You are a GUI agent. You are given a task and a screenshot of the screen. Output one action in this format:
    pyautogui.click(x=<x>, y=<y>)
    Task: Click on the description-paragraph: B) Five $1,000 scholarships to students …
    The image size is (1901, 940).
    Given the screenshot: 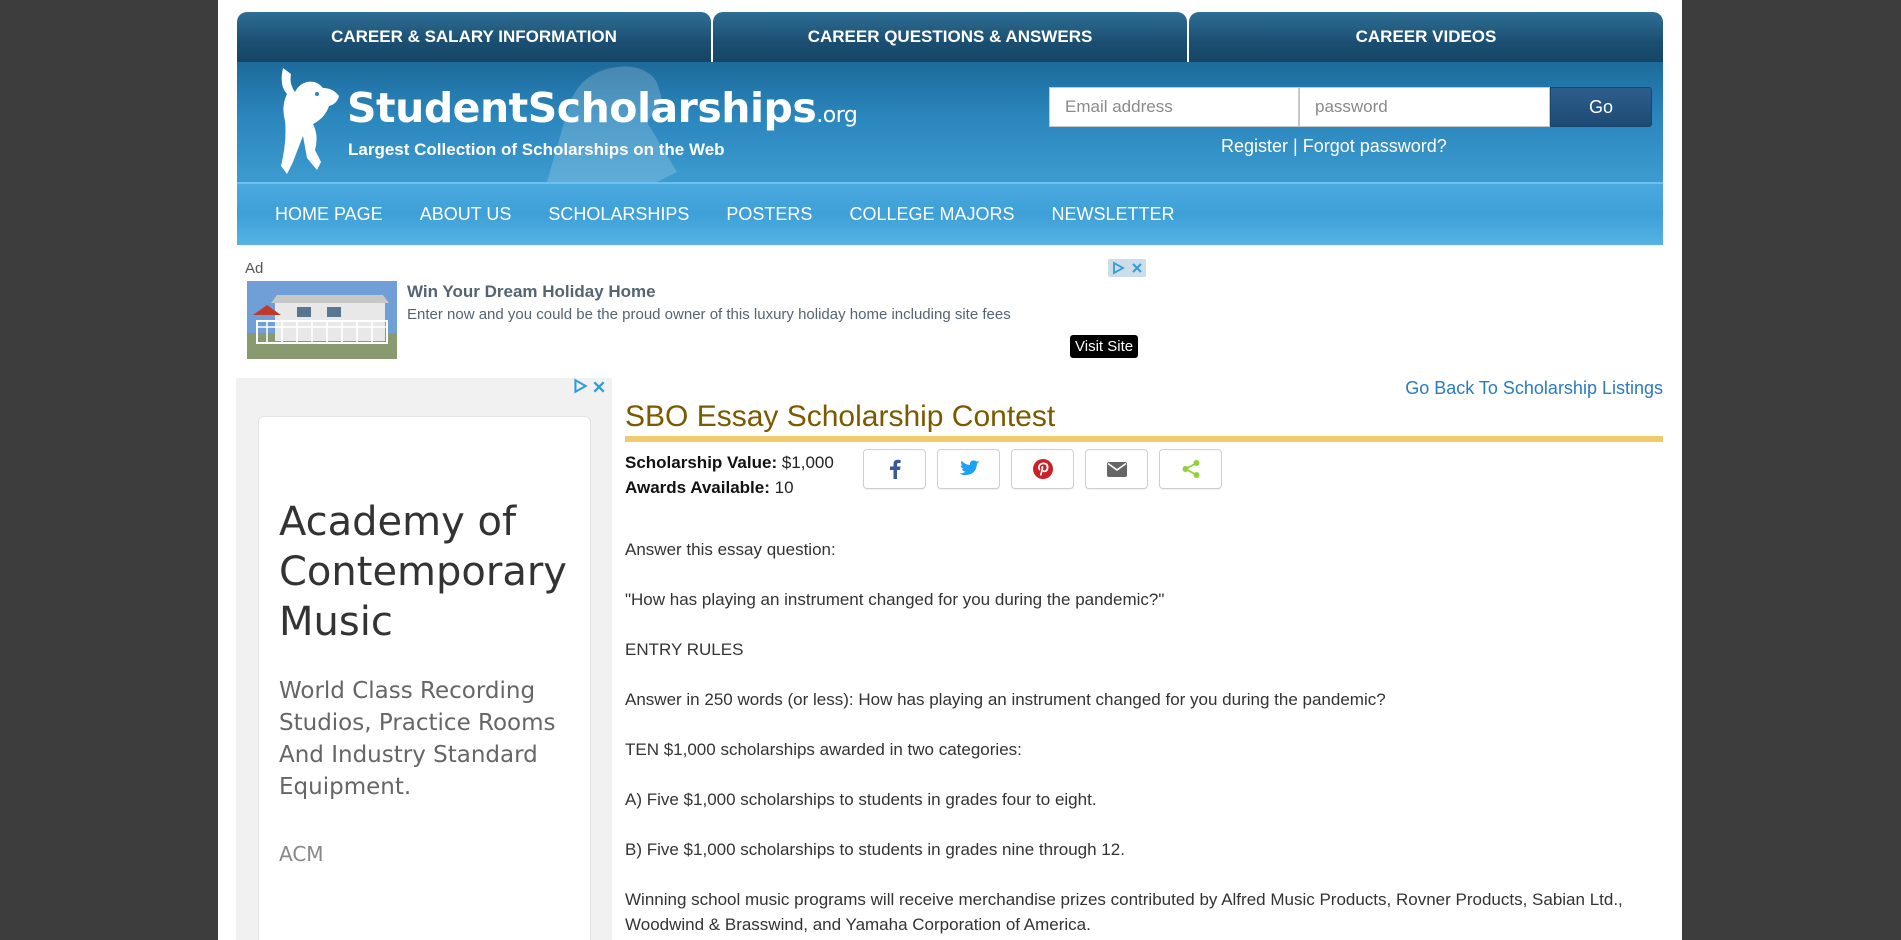 What is the action you would take?
    pyautogui.click(x=875, y=849)
    